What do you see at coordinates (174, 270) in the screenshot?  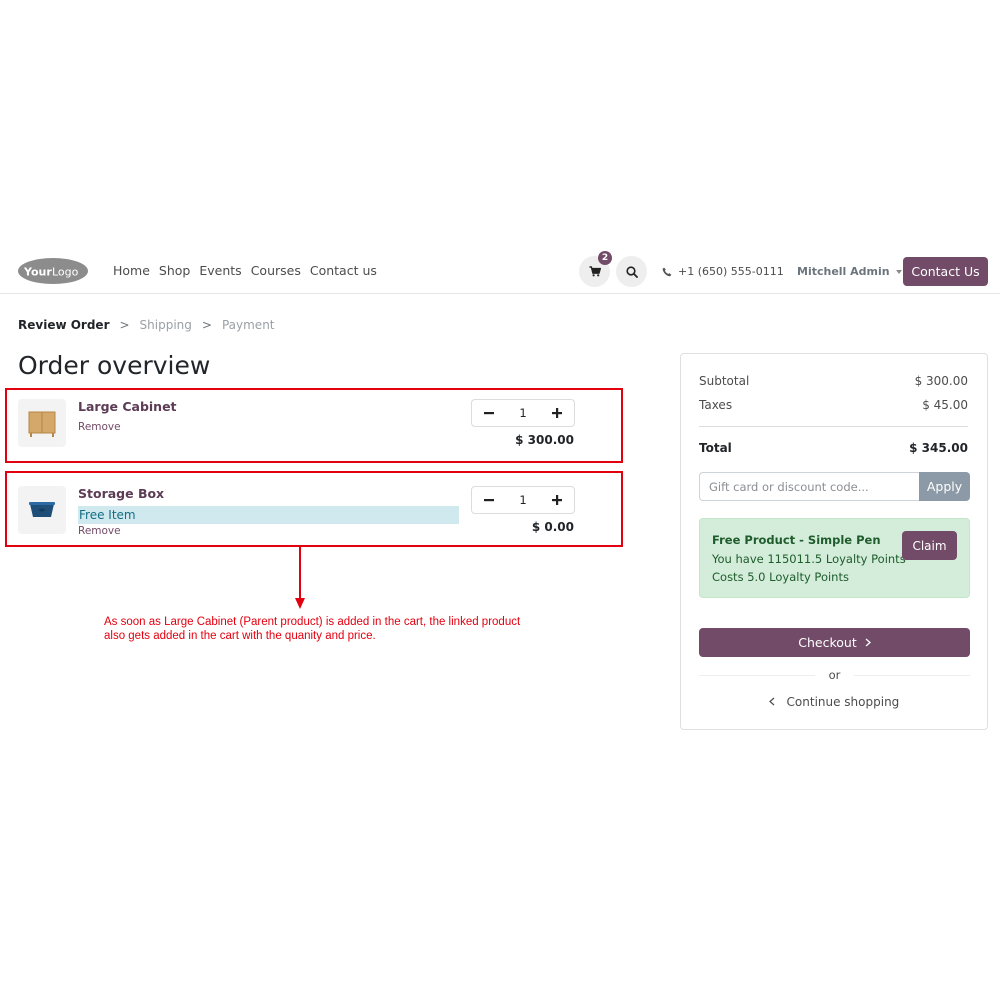 I see `nav-shop: Shop` at bounding box center [174, 270].